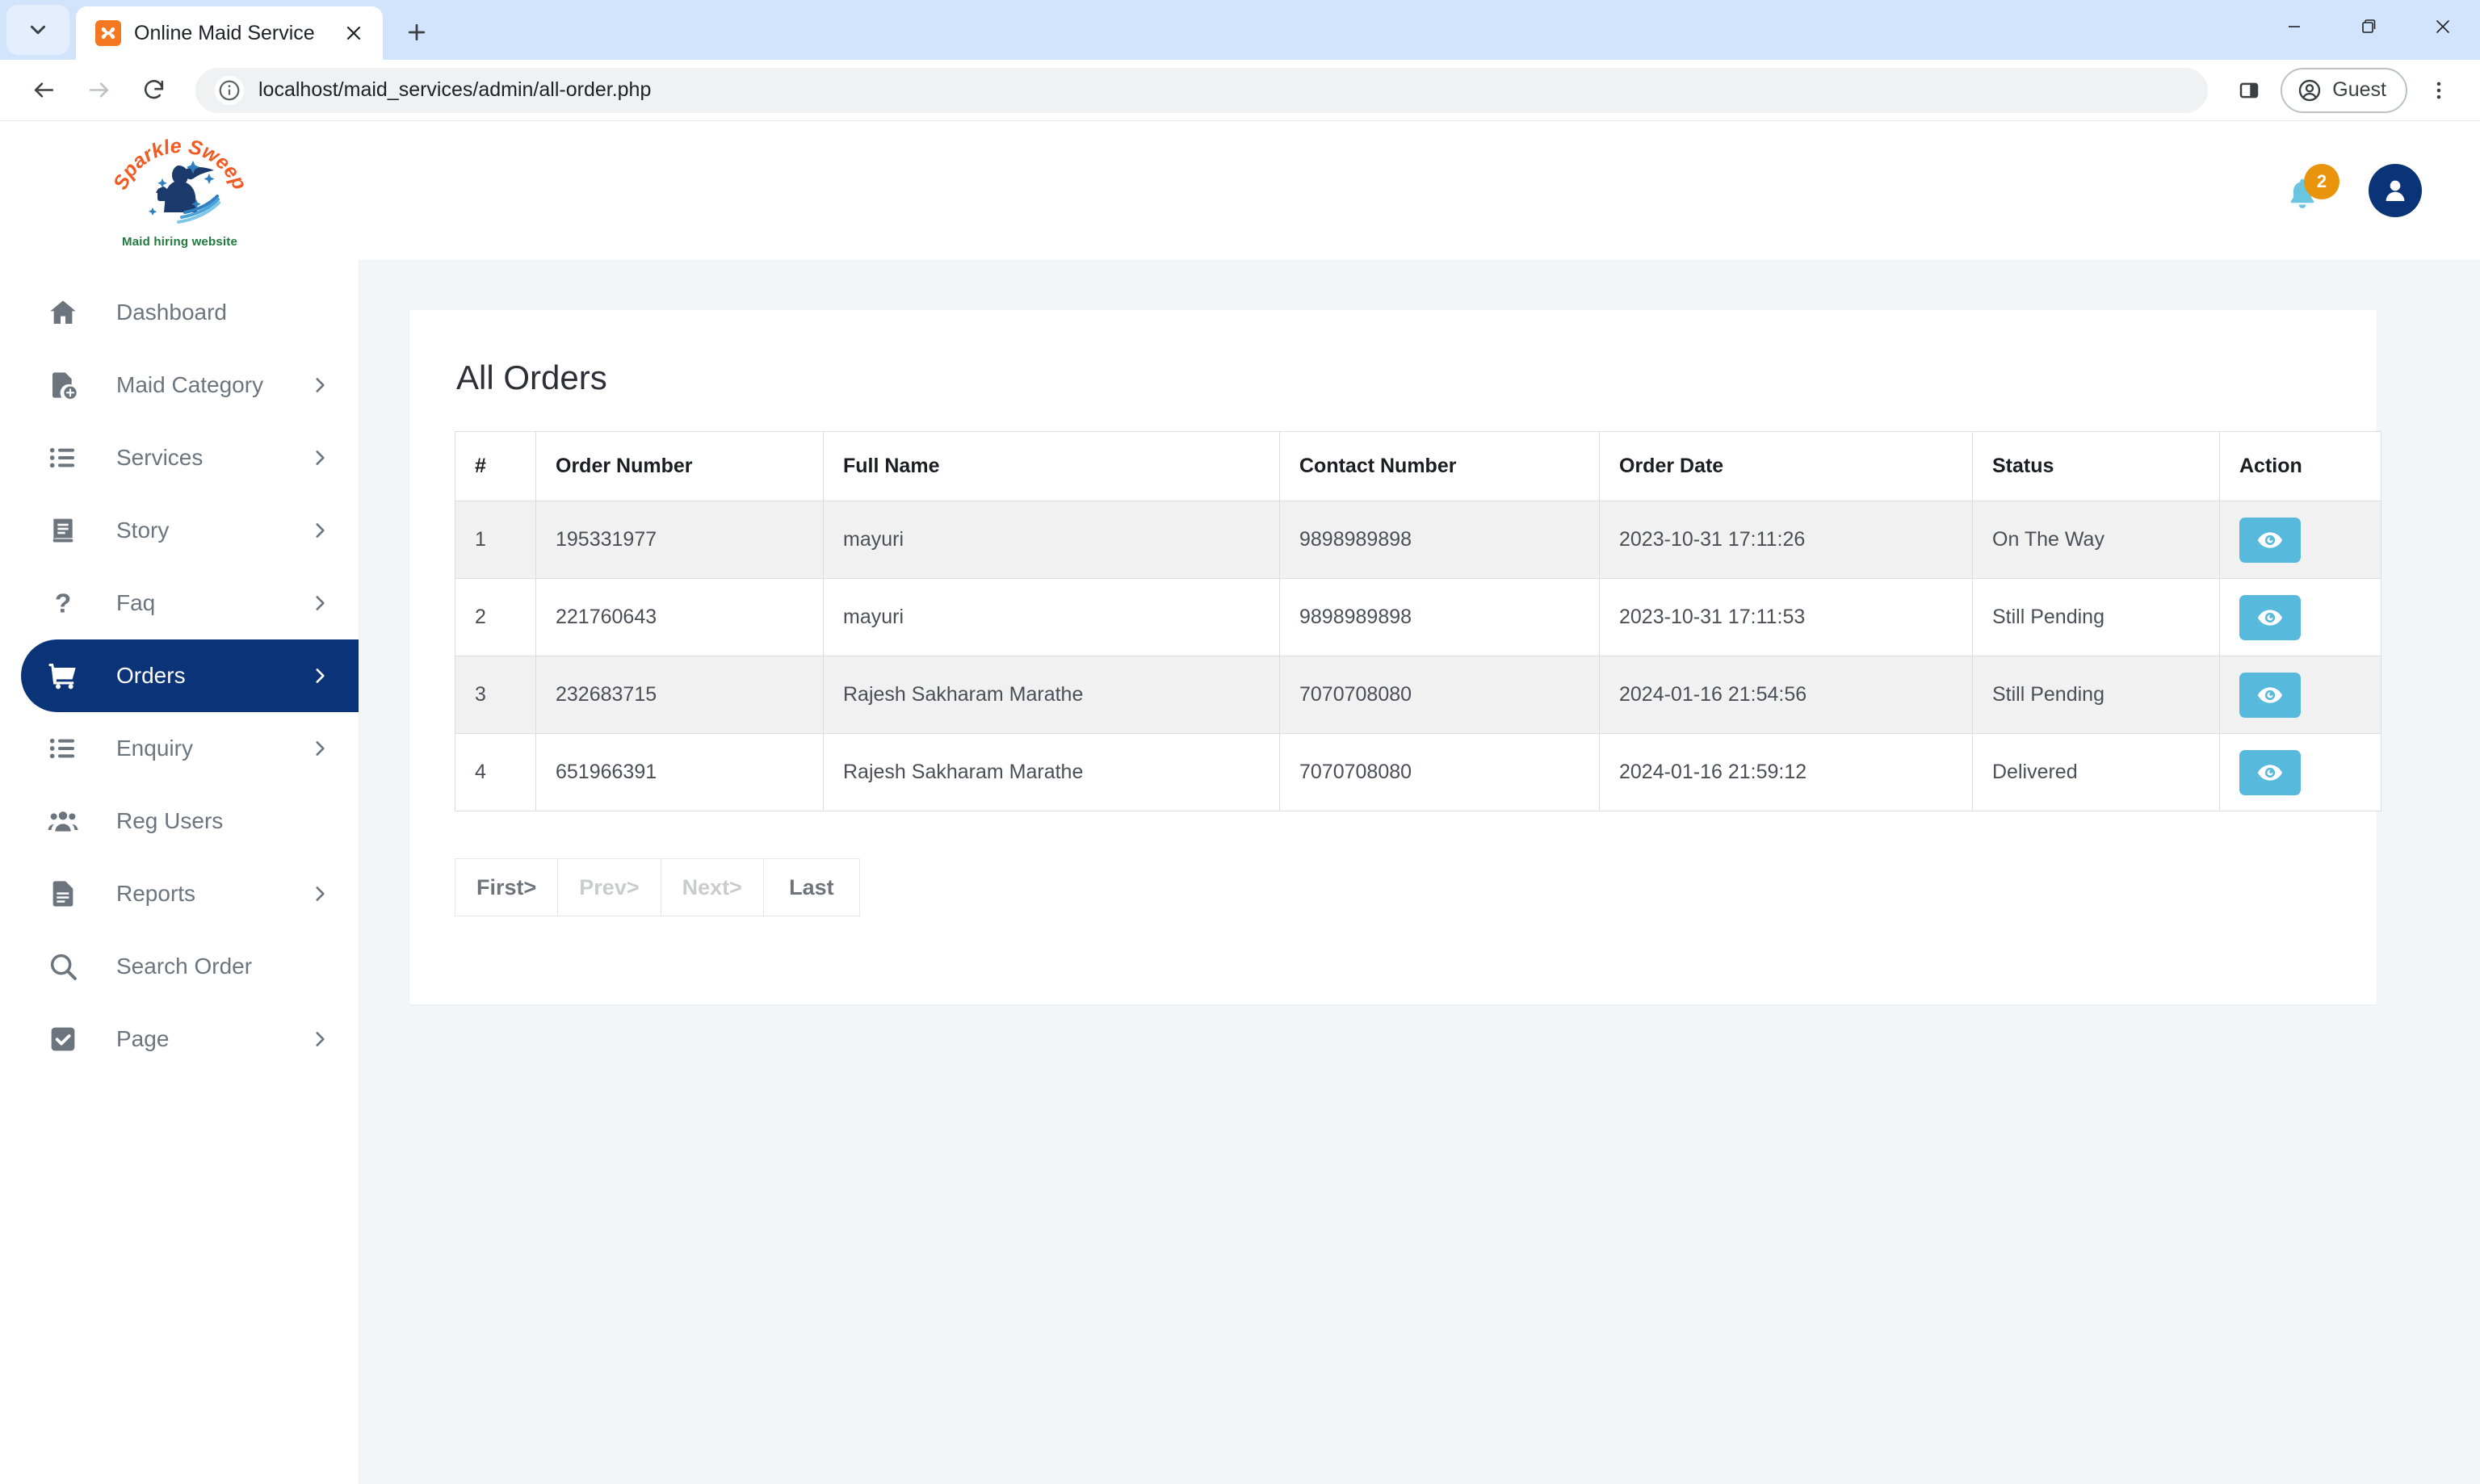 The height and width of the screenshot is (1484, 2480). Describe the element at coordinates (190, 675) in the screenshot. I see `sidebar-item-orders: Orders` at that location.